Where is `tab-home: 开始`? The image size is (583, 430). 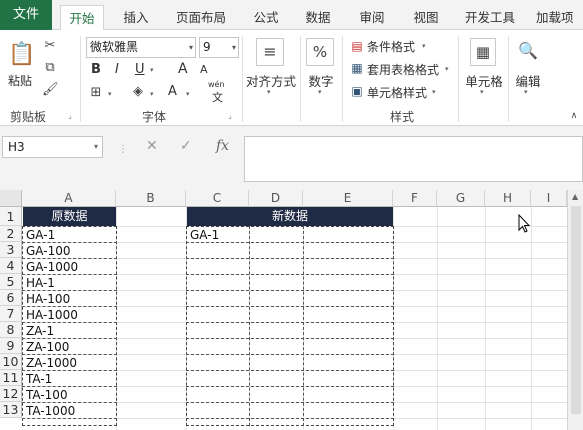
tab-home: 开始 is located at coordinates (82, 17).